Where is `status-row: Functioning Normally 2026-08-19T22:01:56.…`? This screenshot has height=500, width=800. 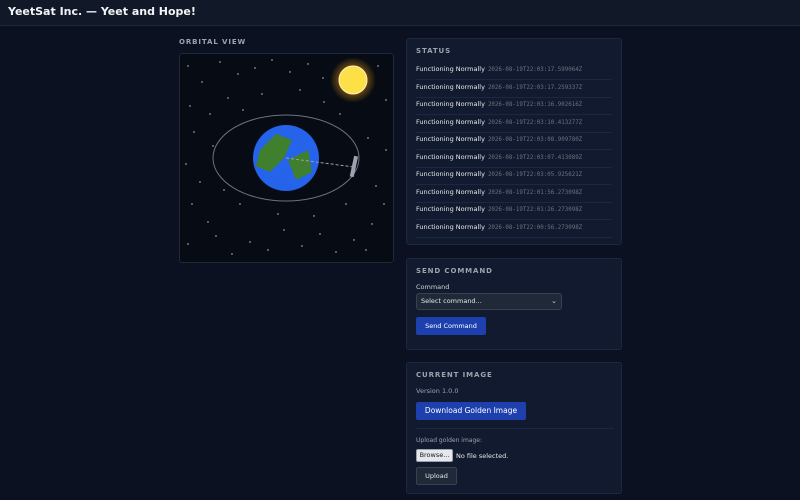
status-row: Functioning Normally 2026-08-19T22:01:56.… is located at coordinates (514, 194).